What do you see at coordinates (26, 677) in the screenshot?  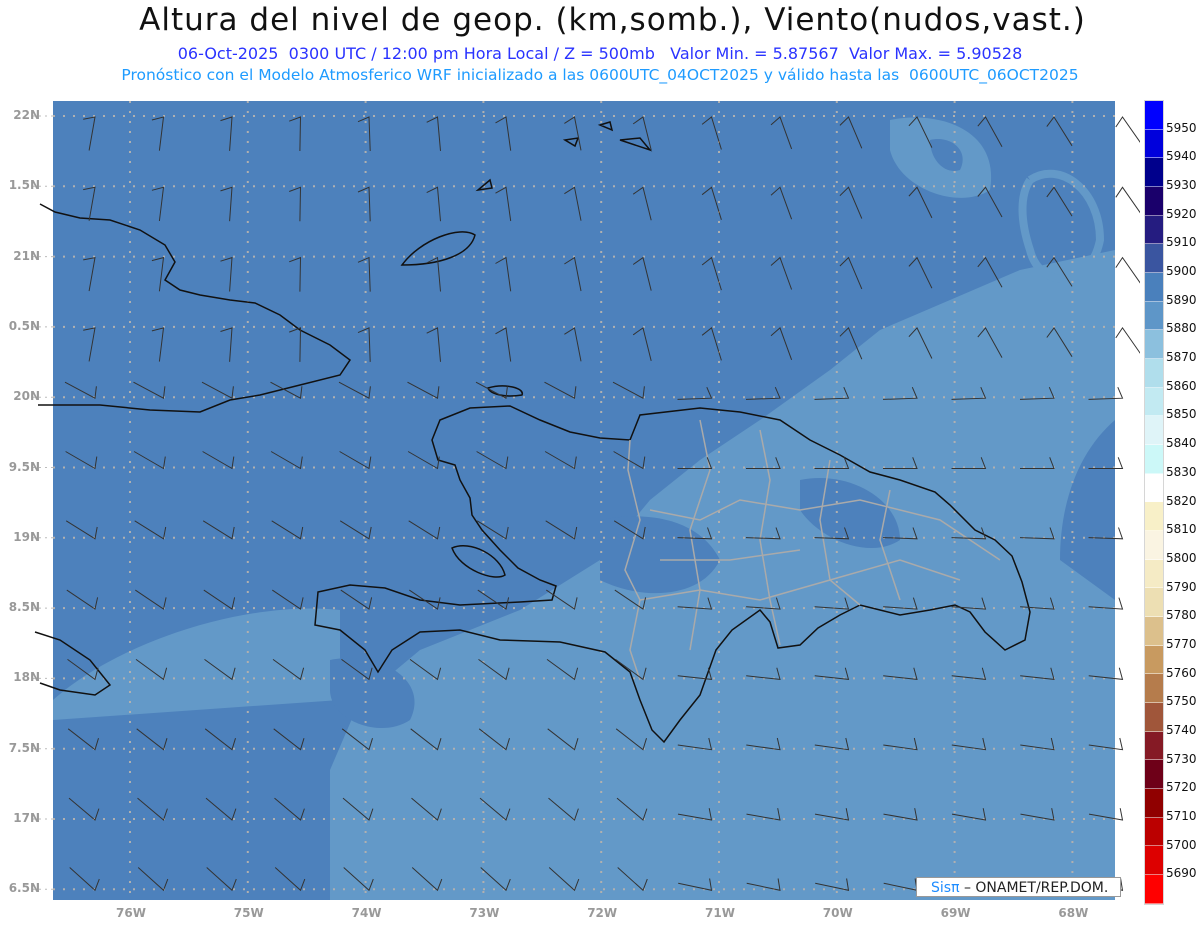 I see `lat-label: 18N` at bounding box center [26, 677].